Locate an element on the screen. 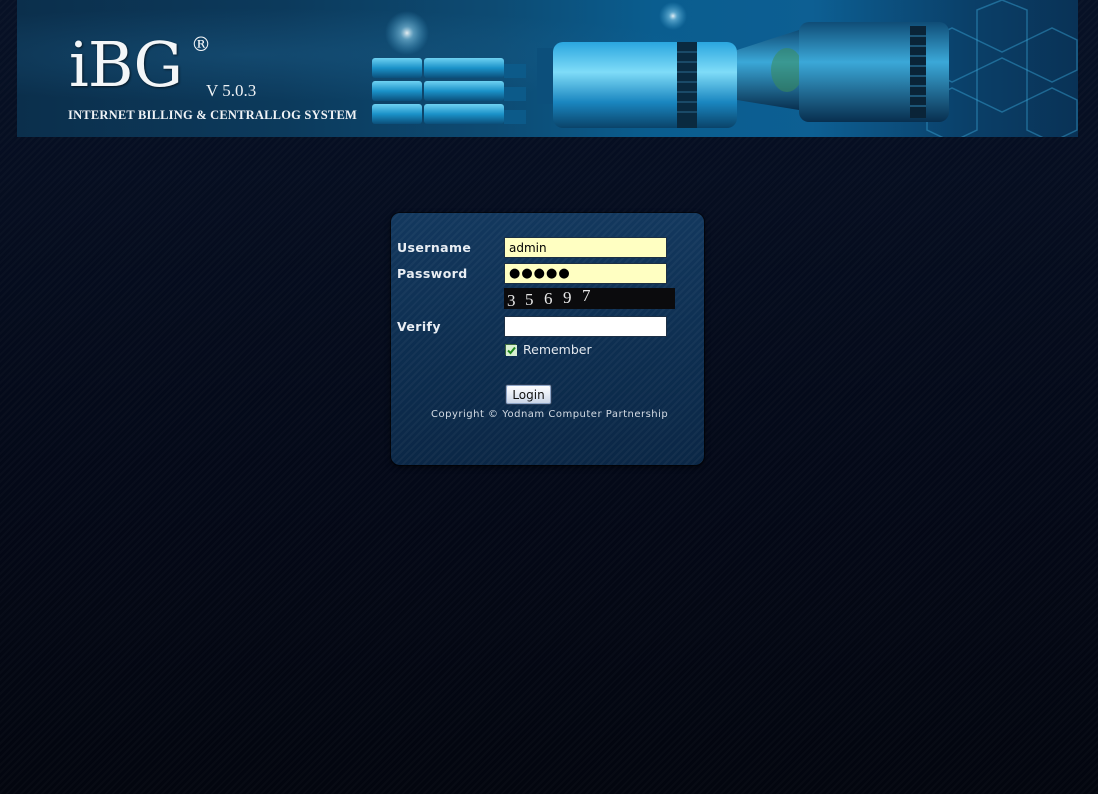 This screenshot has height=794, width=1098. checkmark-icon is located at coordinates (511, 350).